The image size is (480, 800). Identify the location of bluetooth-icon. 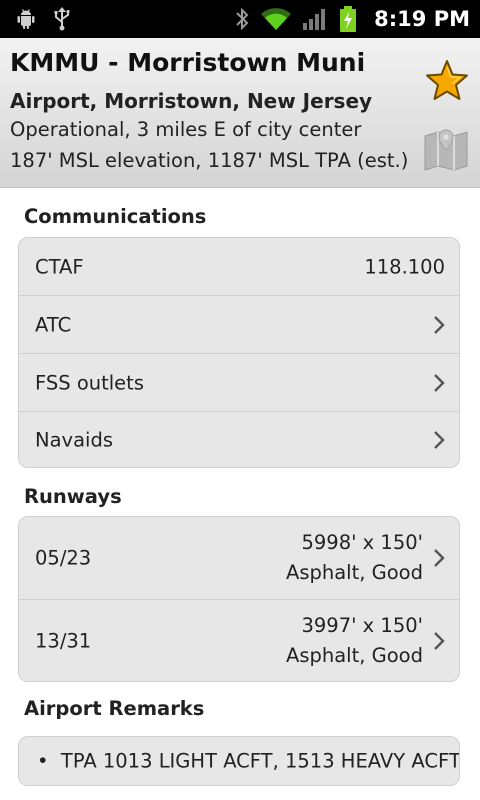
(242, 19).